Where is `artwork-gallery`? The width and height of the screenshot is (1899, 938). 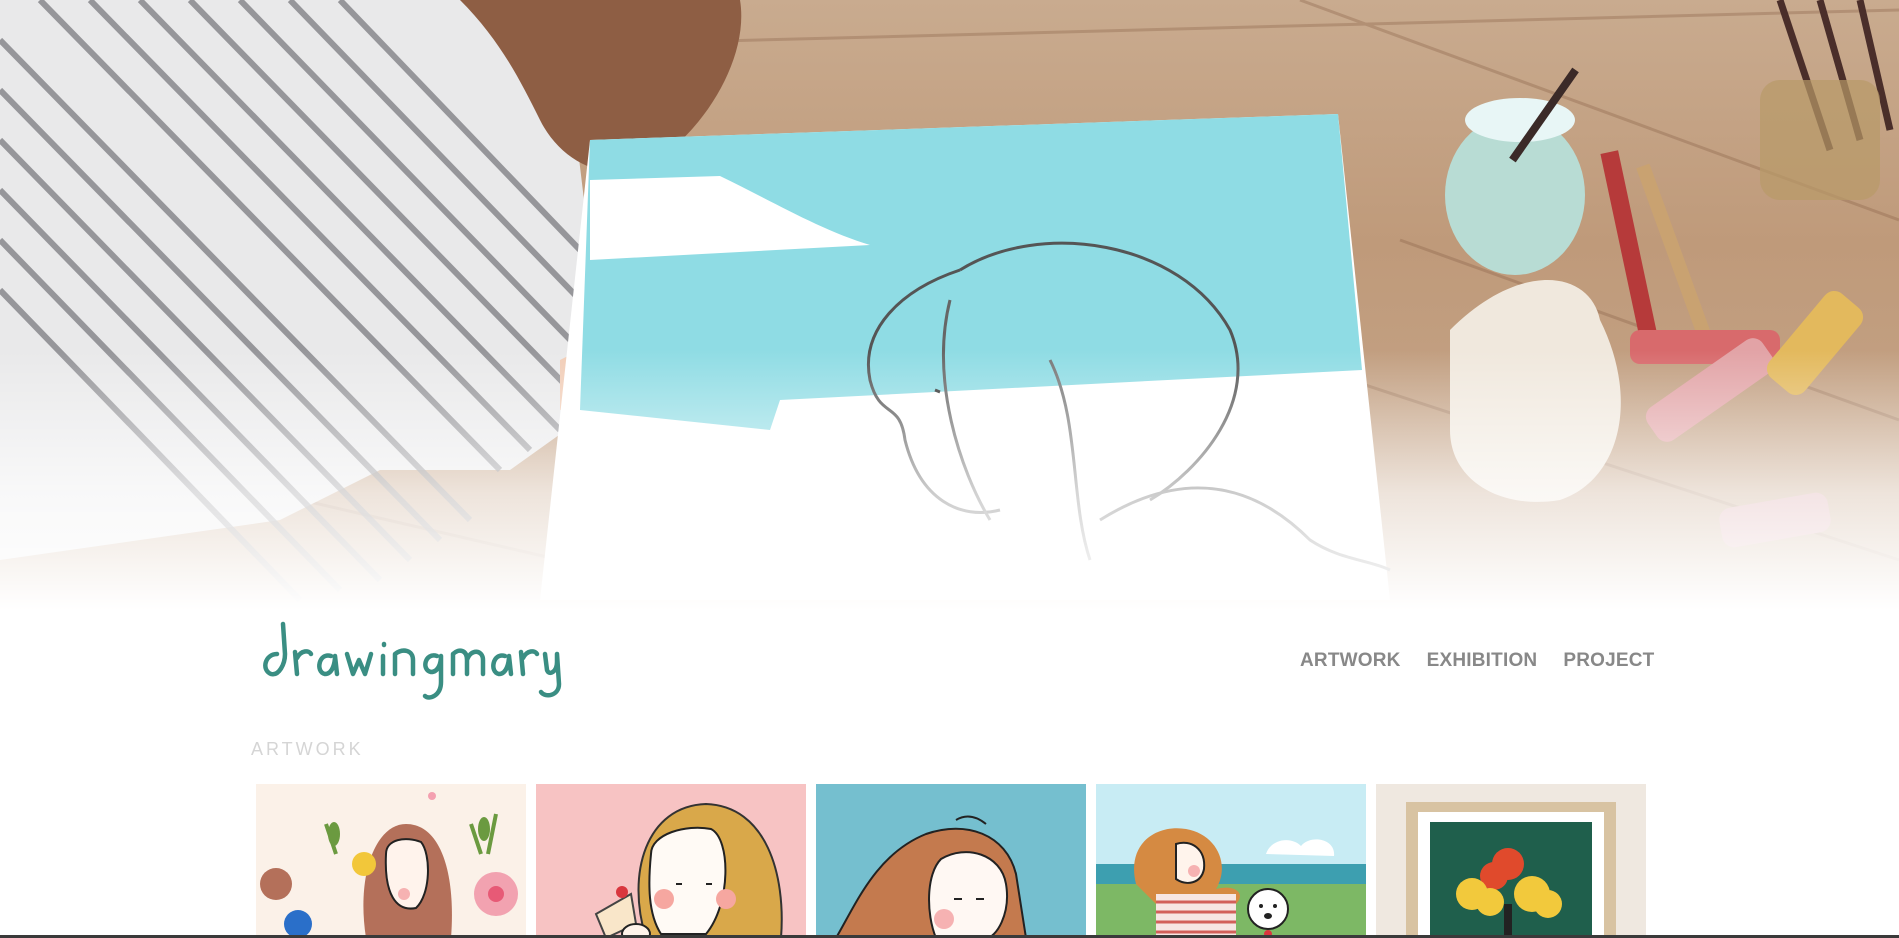 artwork-gallery is located at coordinates (951, 861).